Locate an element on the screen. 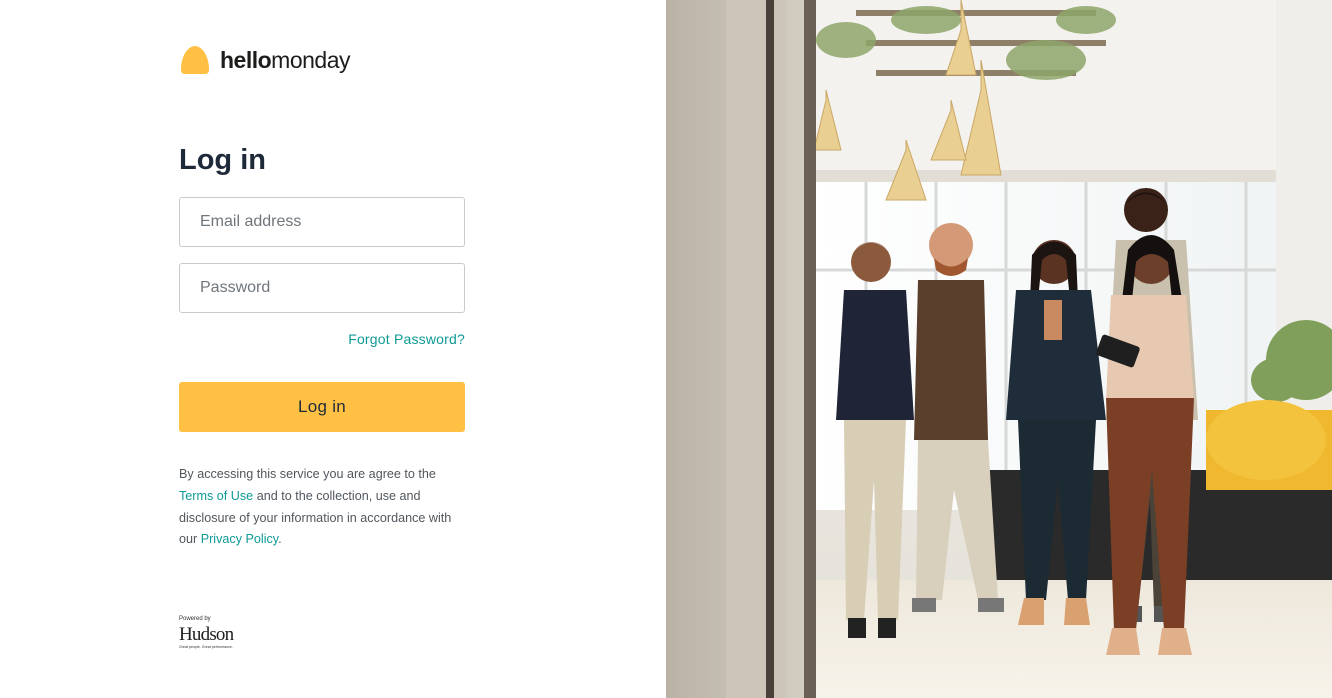 This screenshot has width=1332, height=698. brand-name-part2: monday is located at coordinates (310, 60).